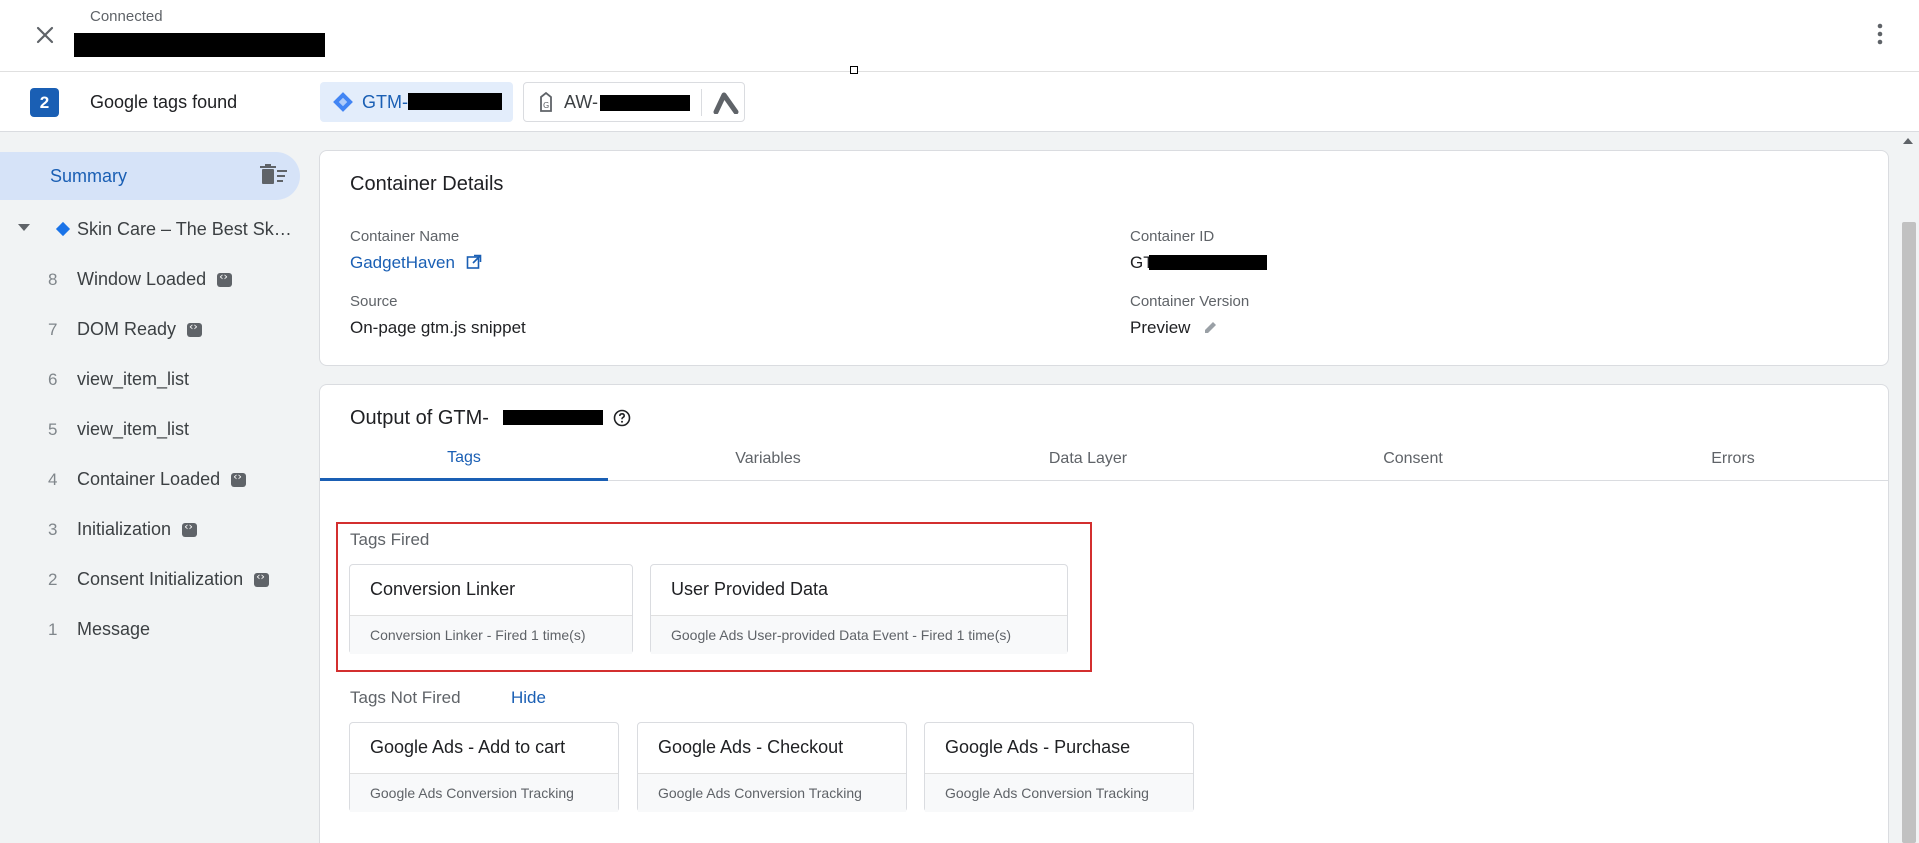 The width and height of the screenshot is (1919, 843). What do you see at coordinates (405, 697) in the screenshot?
I see `tags-not-fired-label: Tags Not Fired` at bounding box center [405, 697].